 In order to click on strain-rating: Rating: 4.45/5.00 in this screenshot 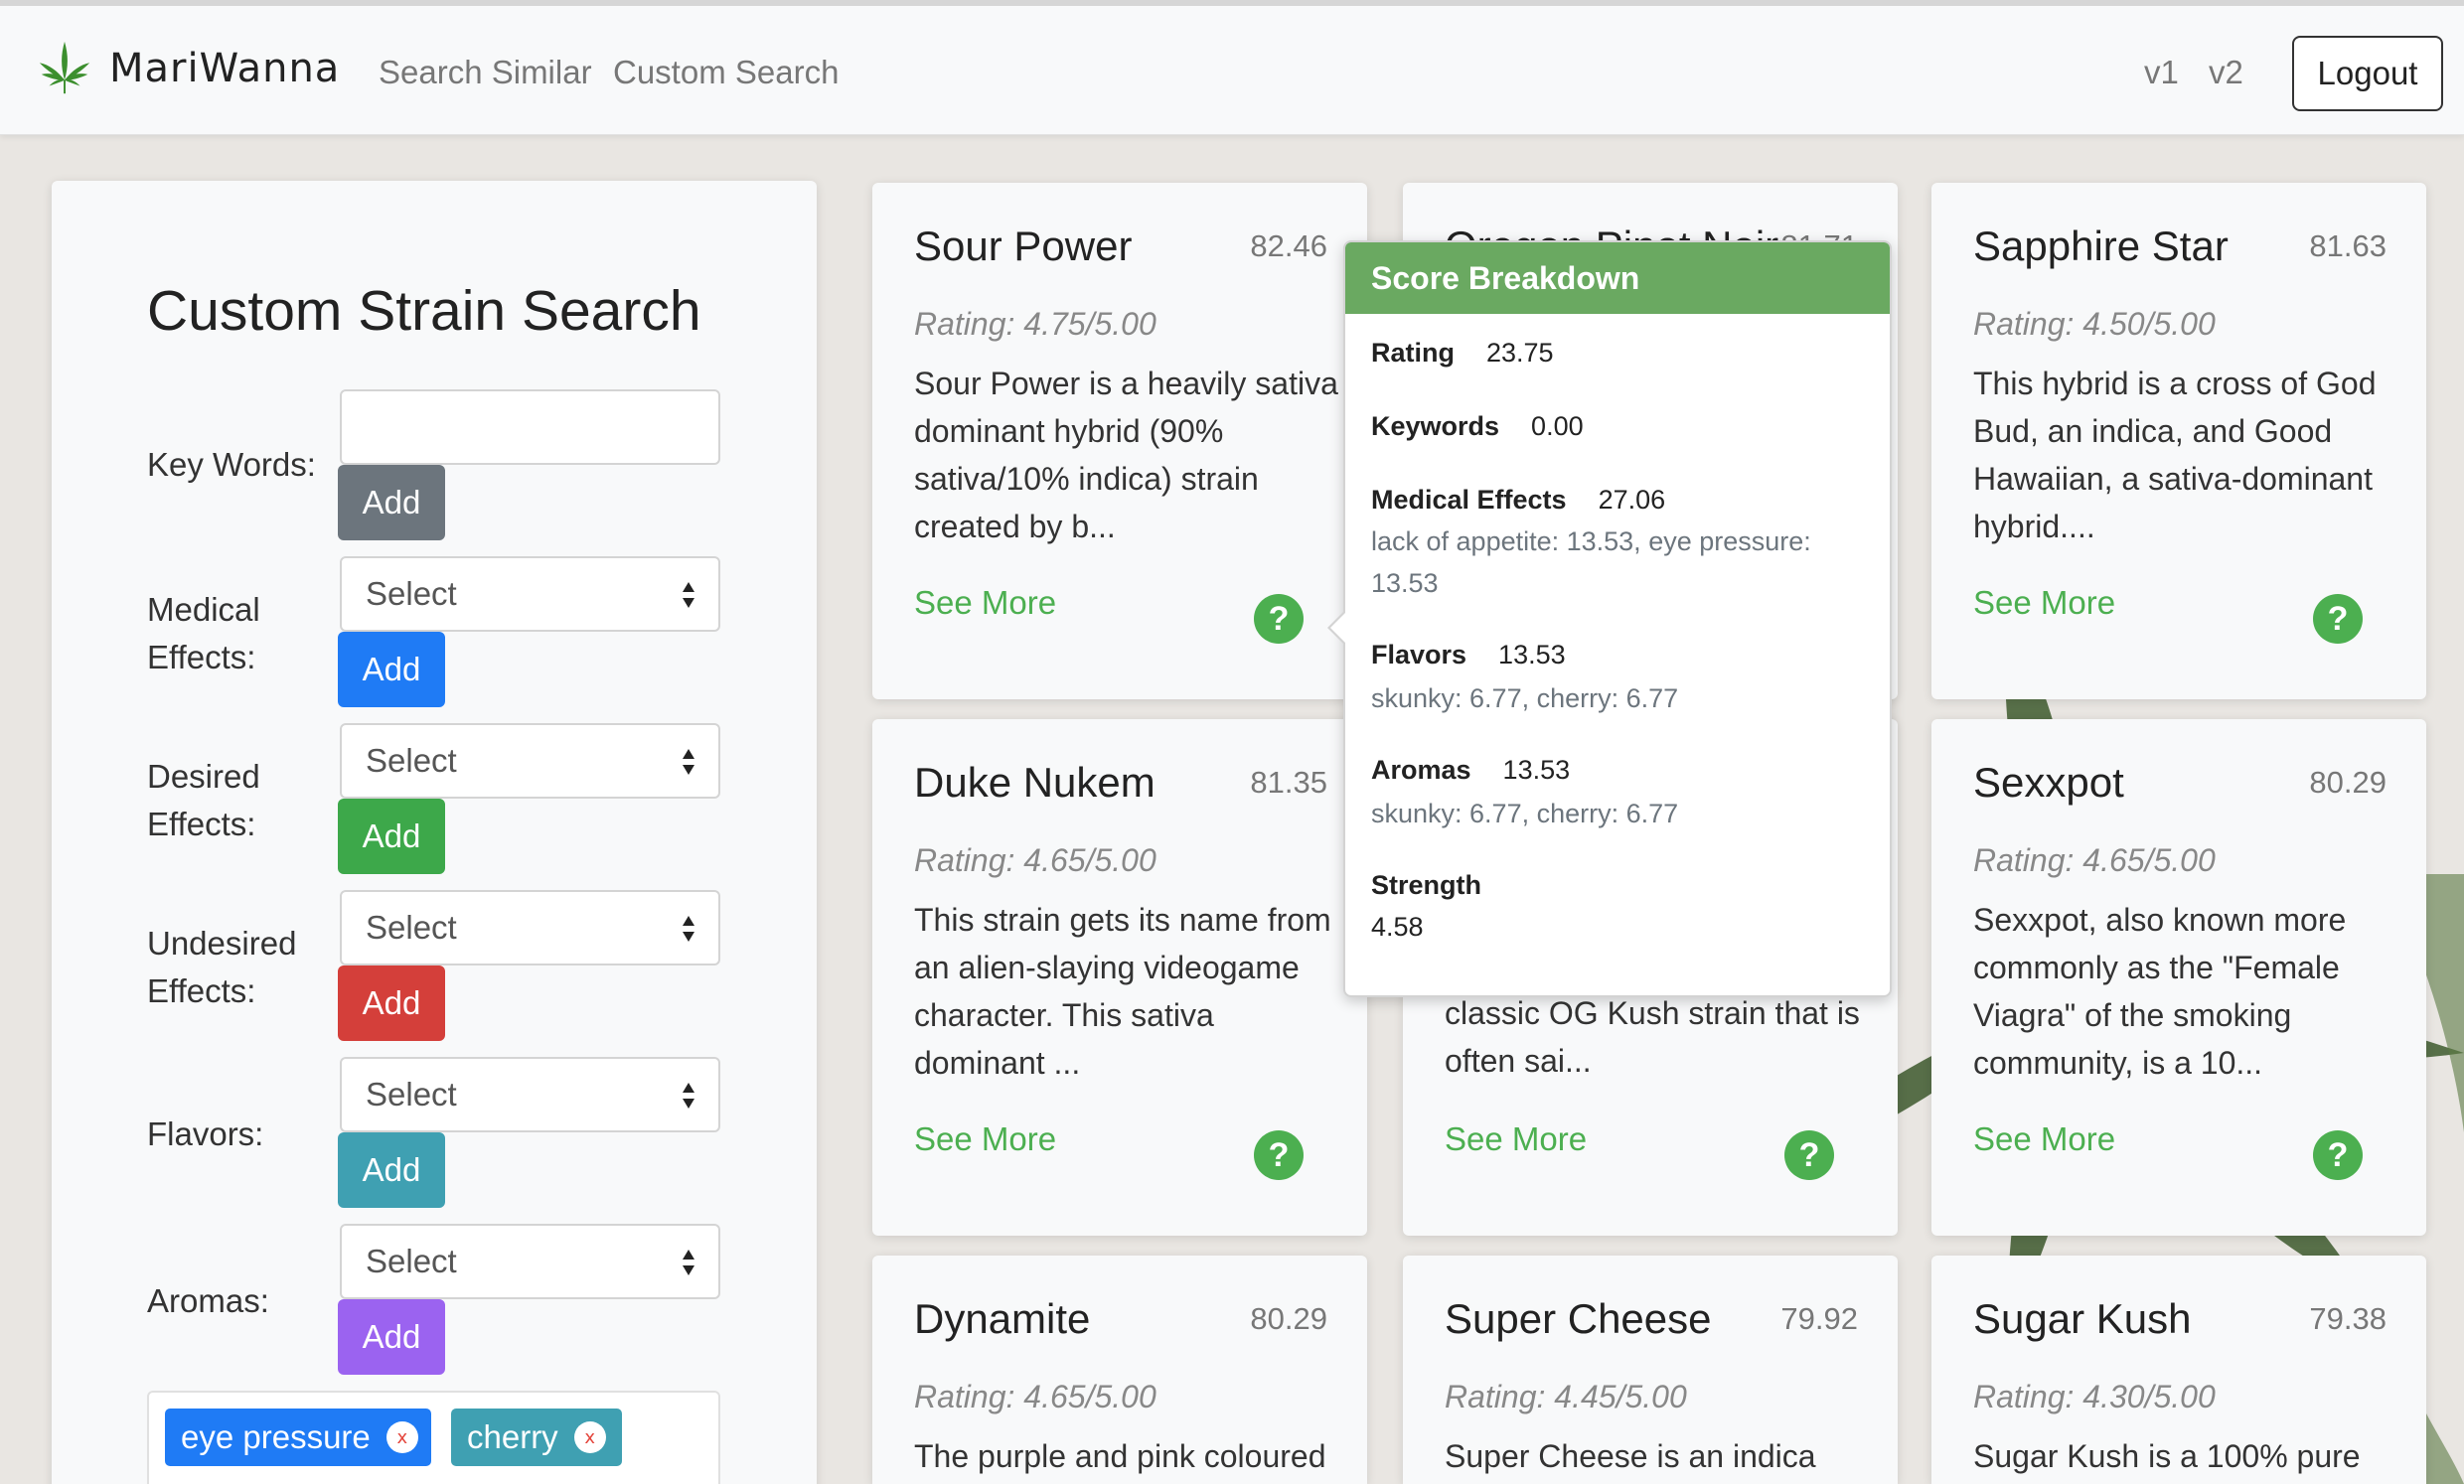, I will do `click(1566, 1396)`.